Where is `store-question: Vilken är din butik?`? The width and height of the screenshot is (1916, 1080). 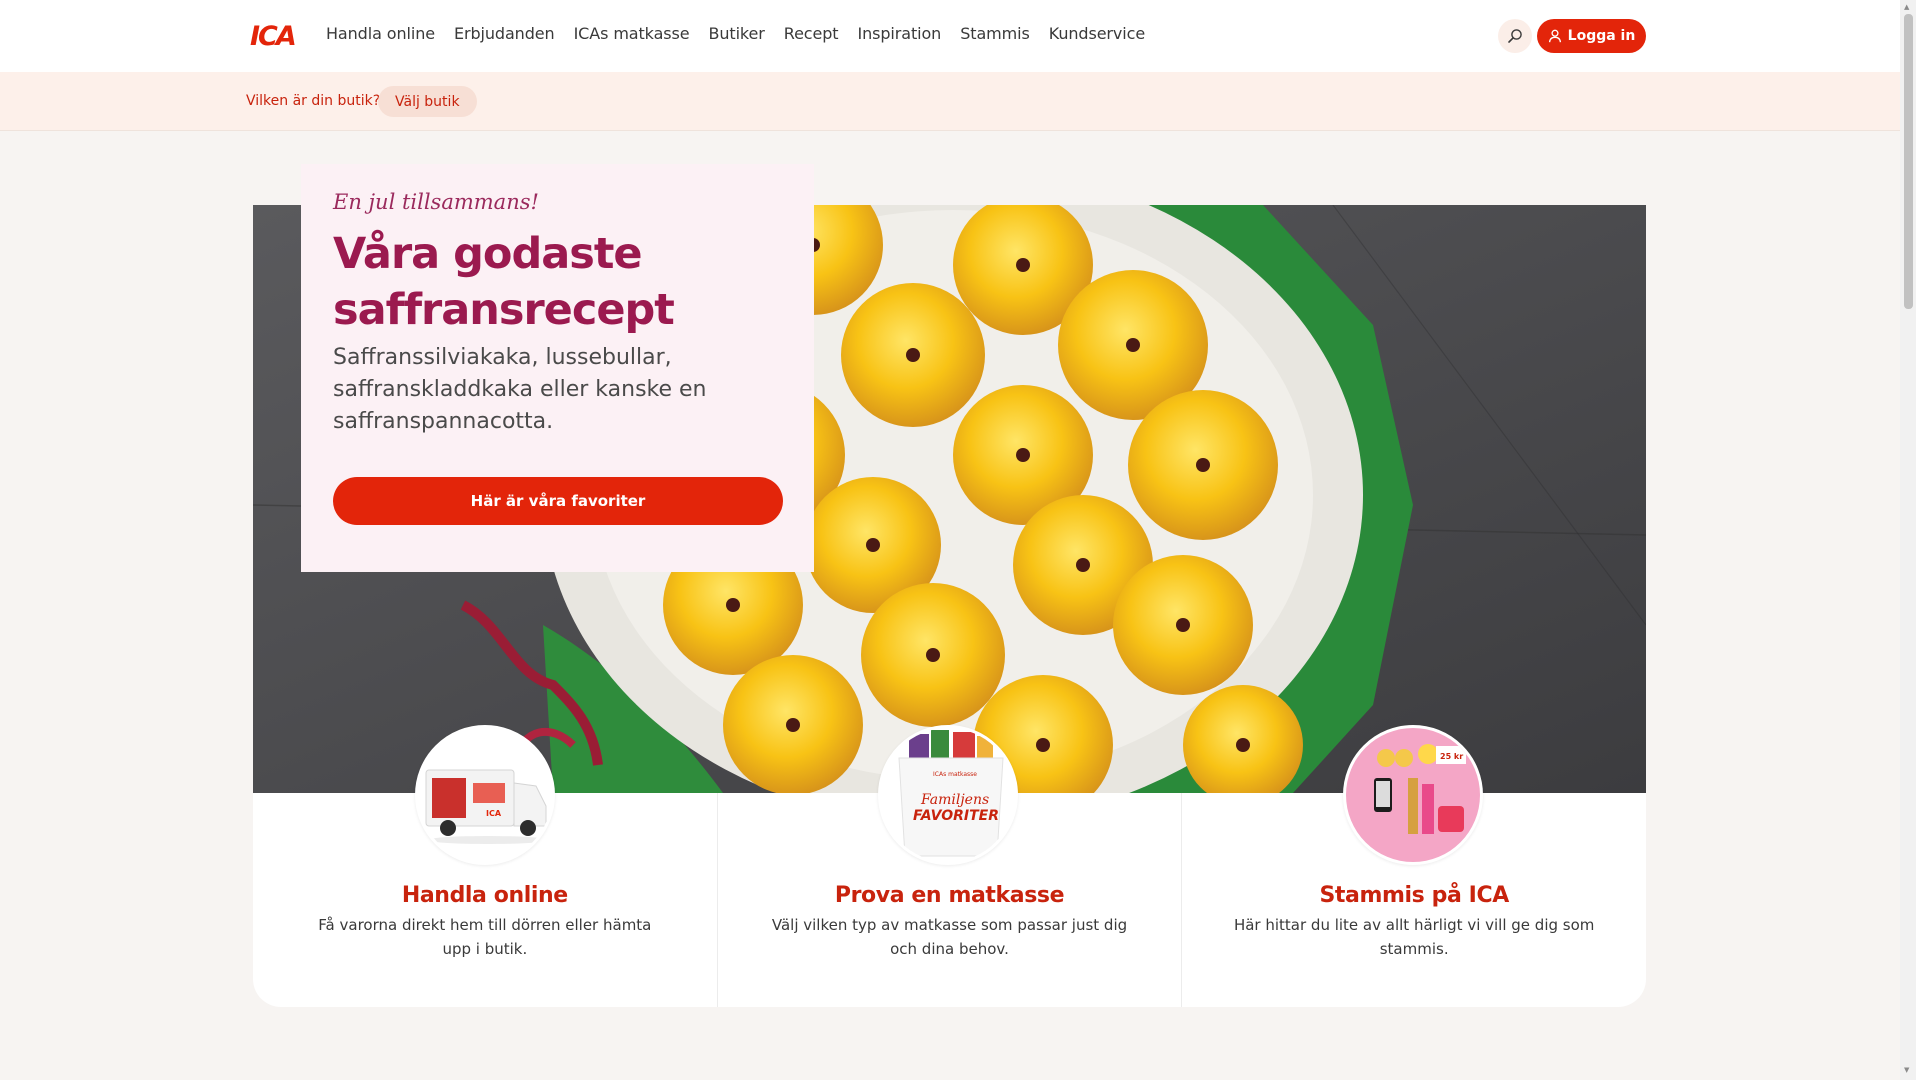 store-question: Vilken är din butik? is located at coordinates (313, 101).